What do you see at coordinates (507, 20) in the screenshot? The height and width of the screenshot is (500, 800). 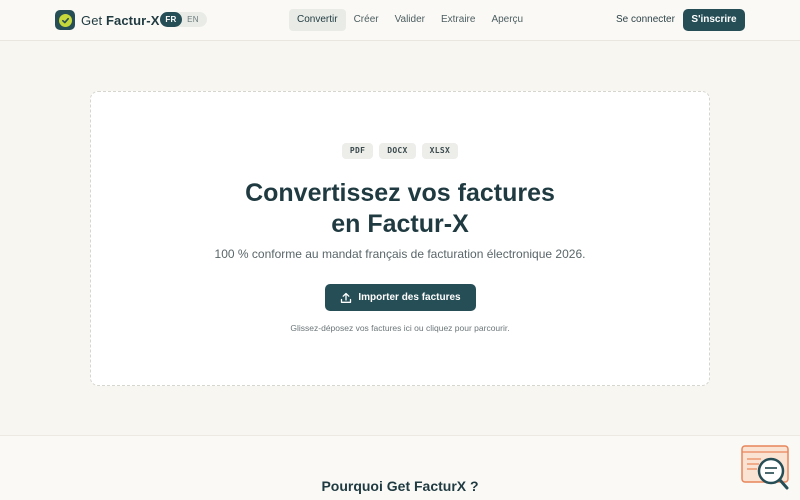 I see `nav-apercu: Aperçu` at bounding box center [507, 20].